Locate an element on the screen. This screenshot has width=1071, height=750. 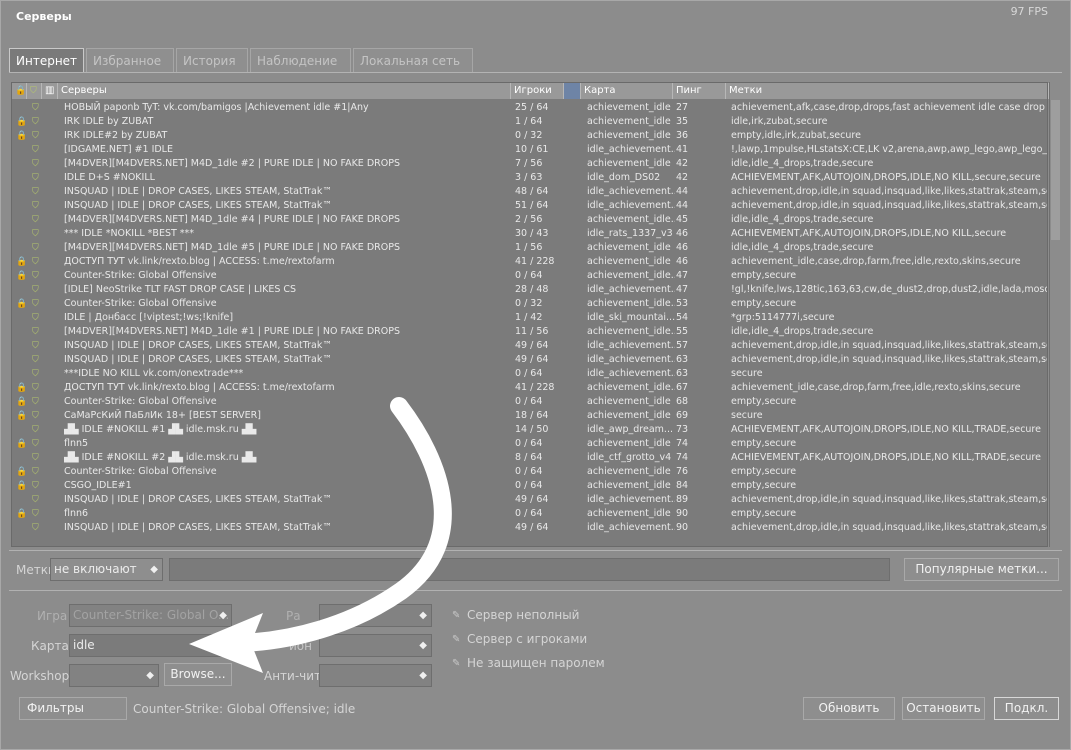
tab-history: История is located at coordinates (212, 60).